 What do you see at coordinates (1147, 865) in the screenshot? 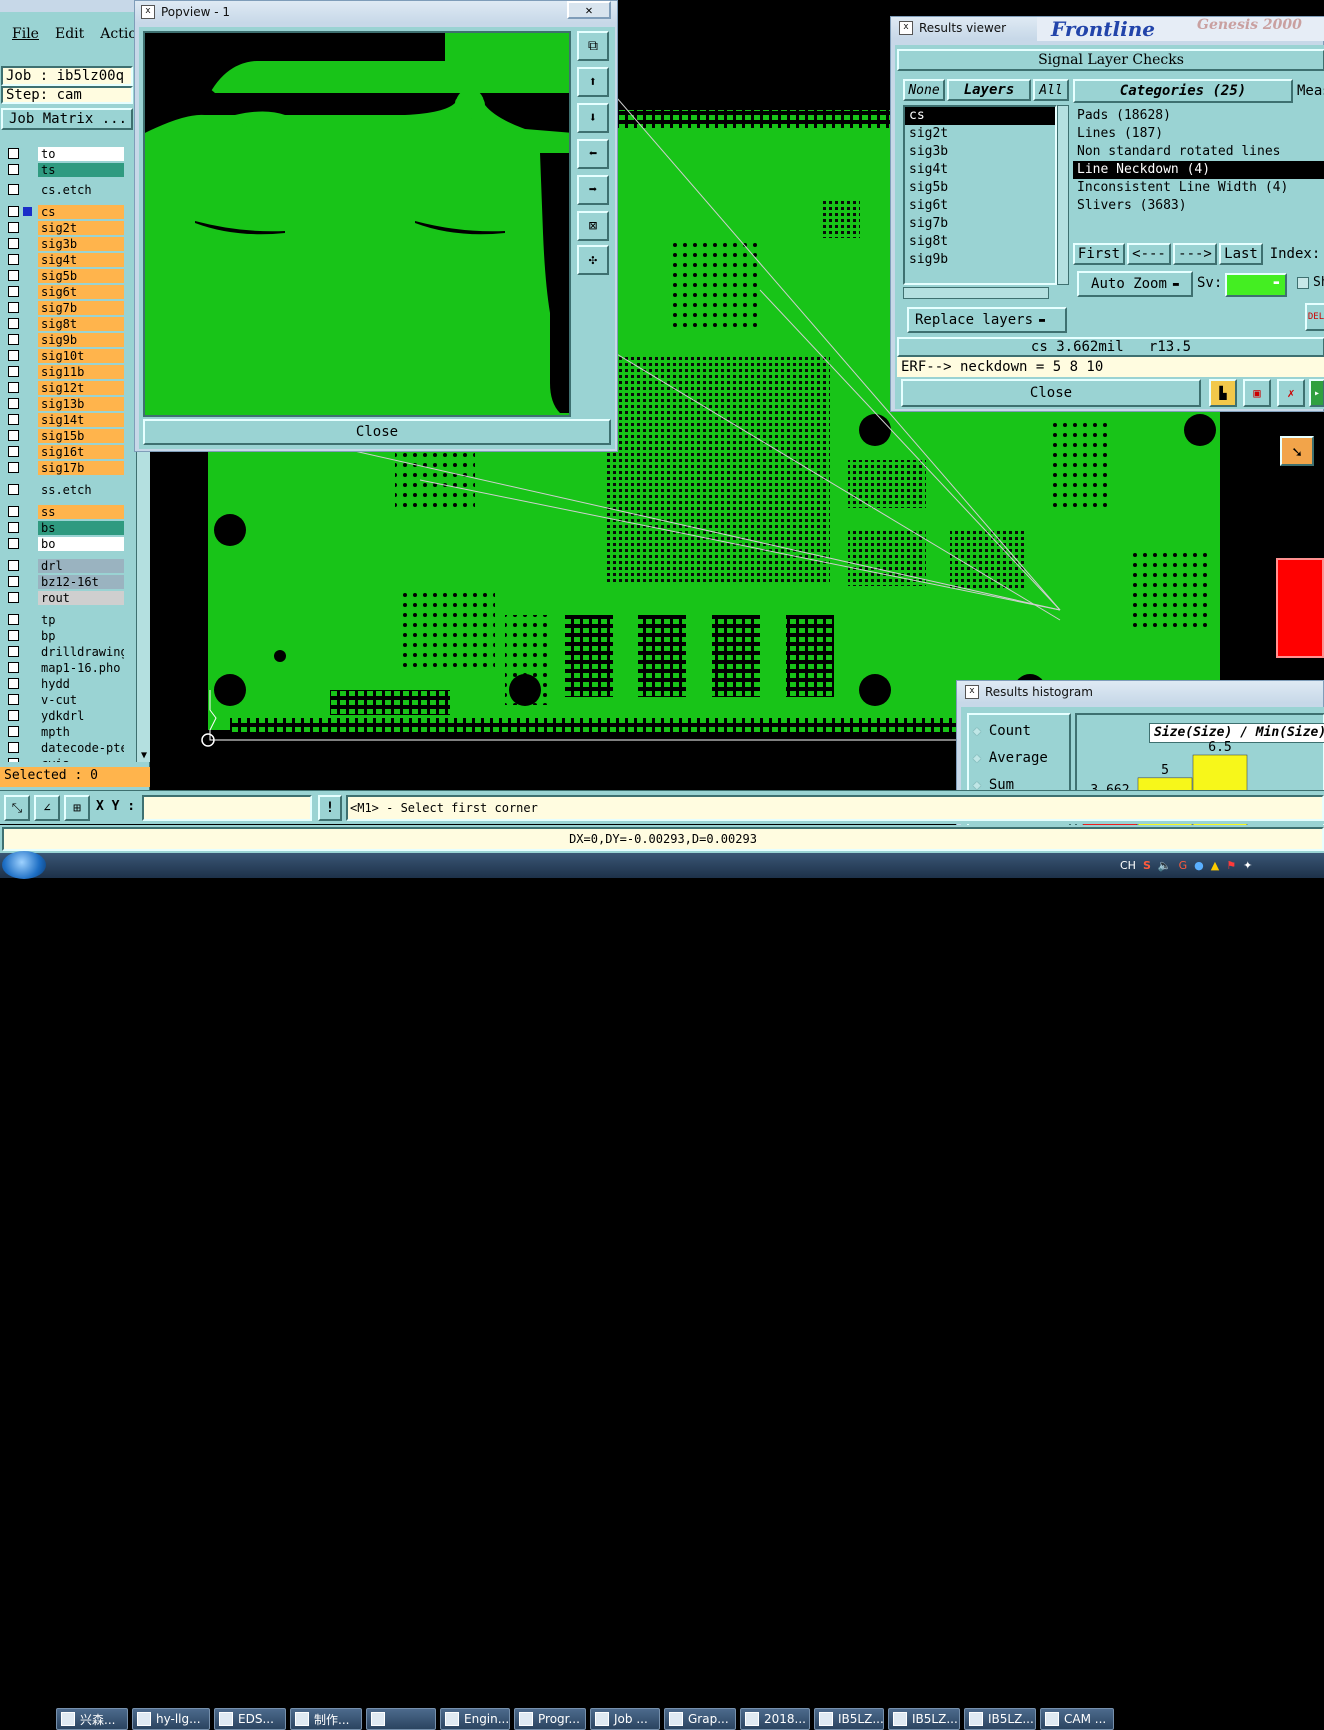
I see `ime-icon: S` at bounding box center [1147, 865].